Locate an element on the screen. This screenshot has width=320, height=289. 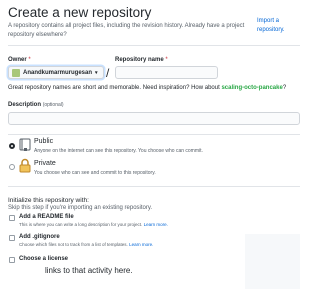
readme-checkbox is located at coordinates (12, 218).